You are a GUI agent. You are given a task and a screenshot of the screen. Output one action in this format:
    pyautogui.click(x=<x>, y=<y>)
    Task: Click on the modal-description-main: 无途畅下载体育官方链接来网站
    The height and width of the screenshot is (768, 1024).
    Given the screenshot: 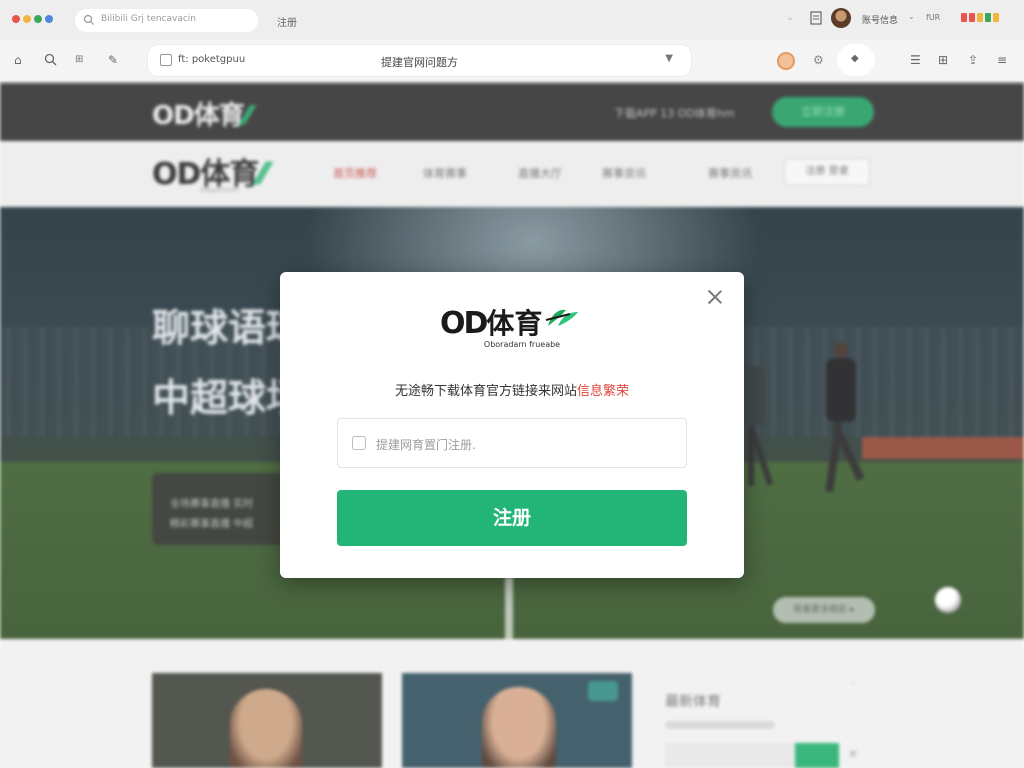 What is the action you would take?
    pyautogui.click(x=485, y=391)
    